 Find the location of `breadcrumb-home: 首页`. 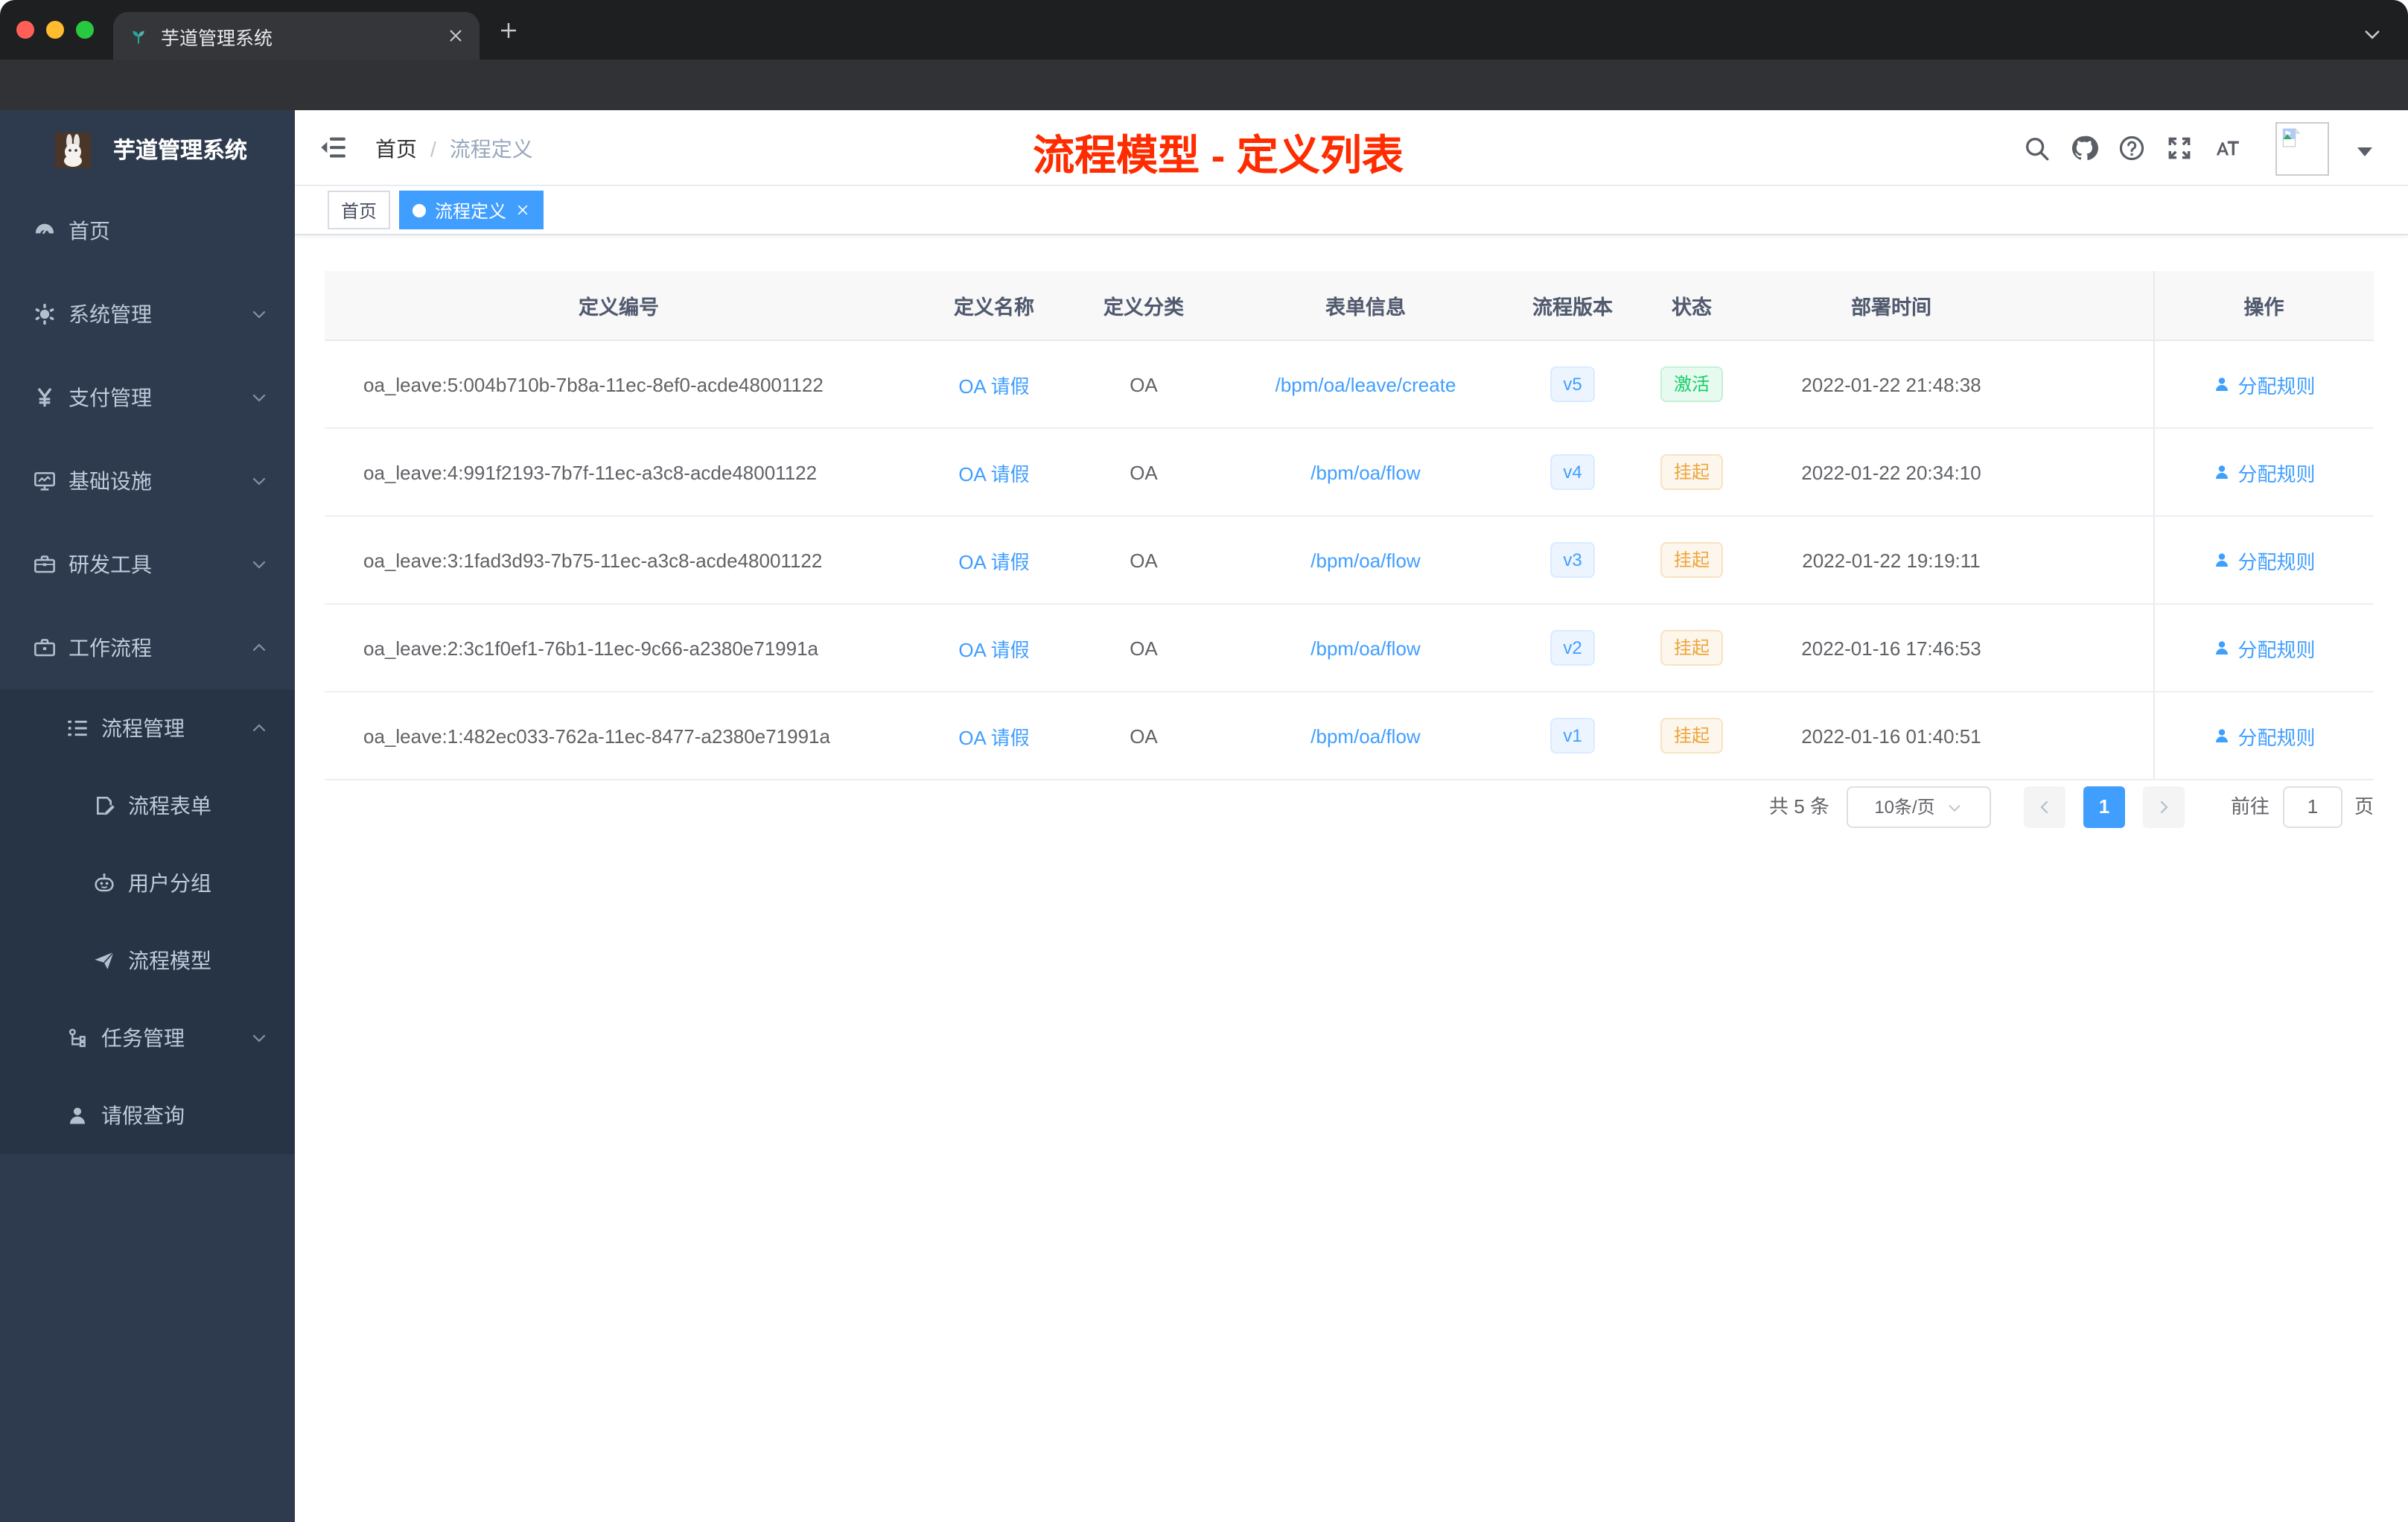

breadcrumb-home: 首页 is located at coordinates (396, 149).